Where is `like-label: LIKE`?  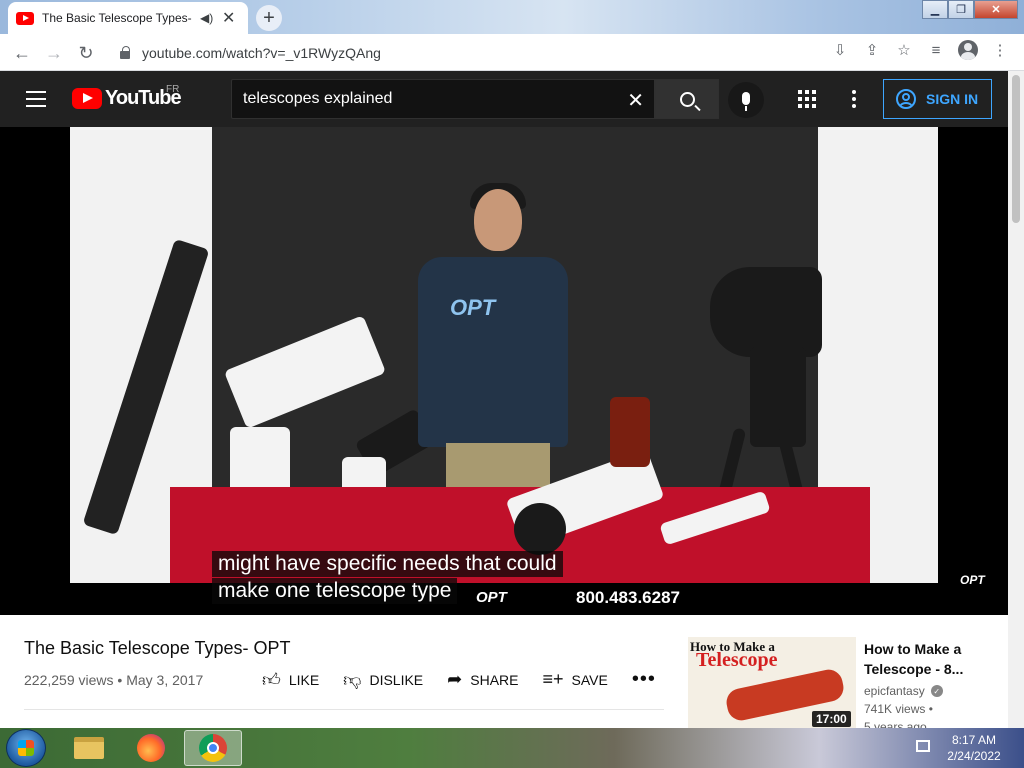 like-label: LIKE is located at coordinates (304, 679).